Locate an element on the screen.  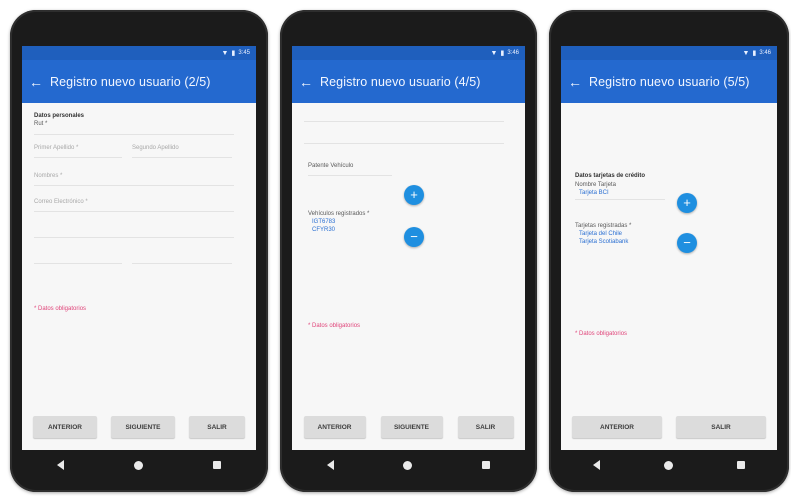
cards-label: Tarjetas registradas * is located at coordinates (603, 226).